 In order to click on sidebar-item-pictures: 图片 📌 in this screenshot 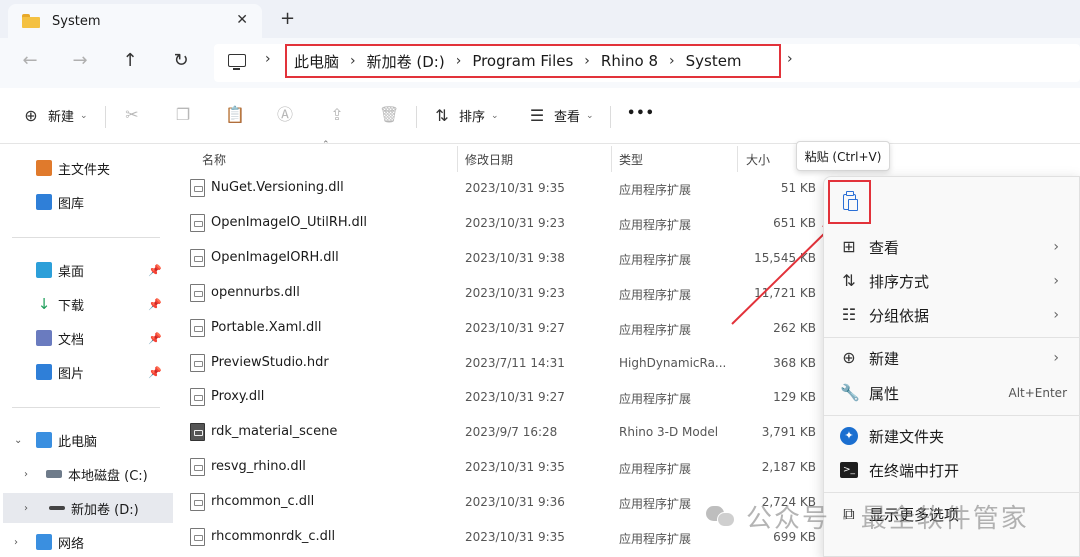, I will do `click(88, 372)`.